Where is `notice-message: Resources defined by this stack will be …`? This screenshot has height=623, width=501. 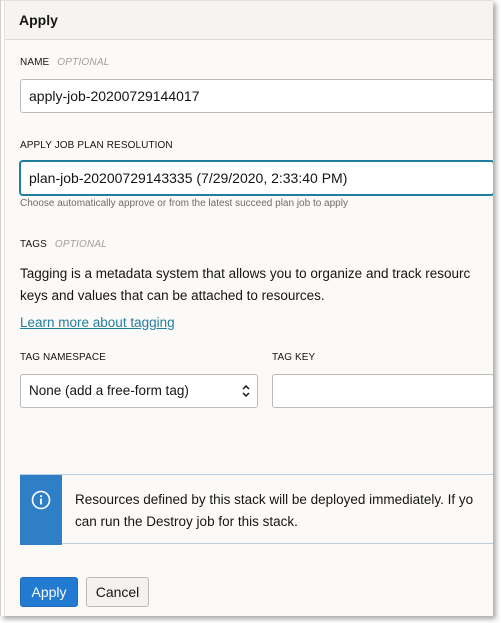 notice-message: Resources defined by this stack will be … is located at coordinates (274, 511).